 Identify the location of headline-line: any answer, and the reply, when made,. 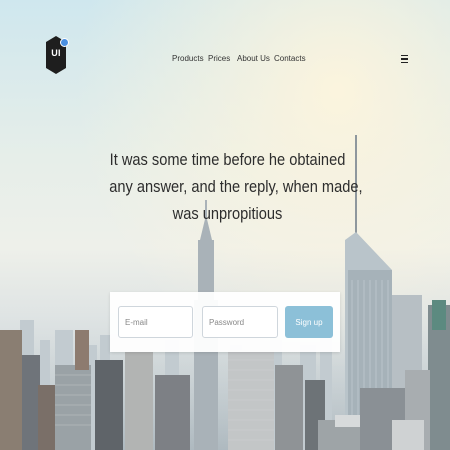
(236, 186).